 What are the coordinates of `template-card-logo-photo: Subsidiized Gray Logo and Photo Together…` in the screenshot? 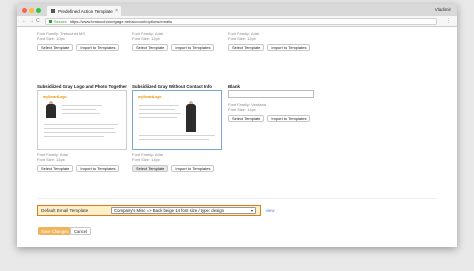 It's located at (82, 128).